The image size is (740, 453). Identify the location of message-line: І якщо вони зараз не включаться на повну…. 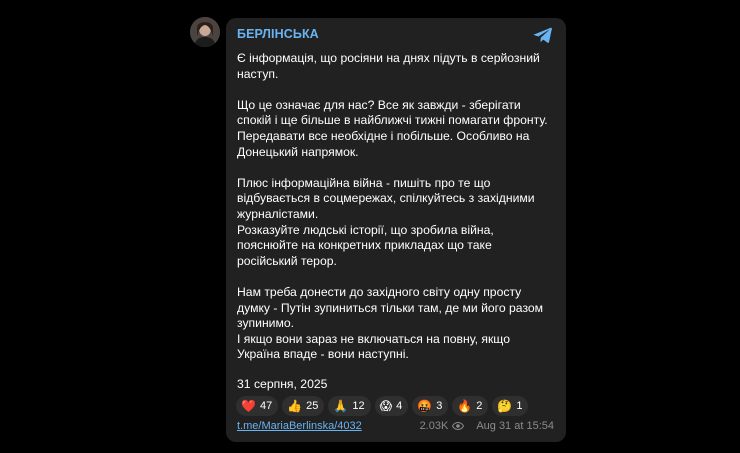
(373, 338).